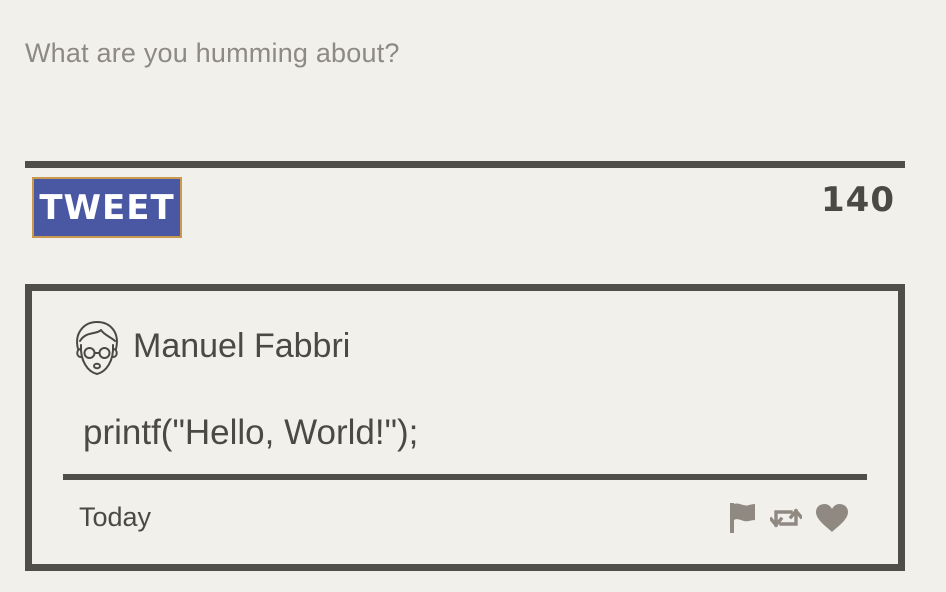 The width and height of the screenshot is (946, 592). What do you see at coordinates (742, 518) in the screenshot?
I see `flag-icon` at bounding box center [742, 518].